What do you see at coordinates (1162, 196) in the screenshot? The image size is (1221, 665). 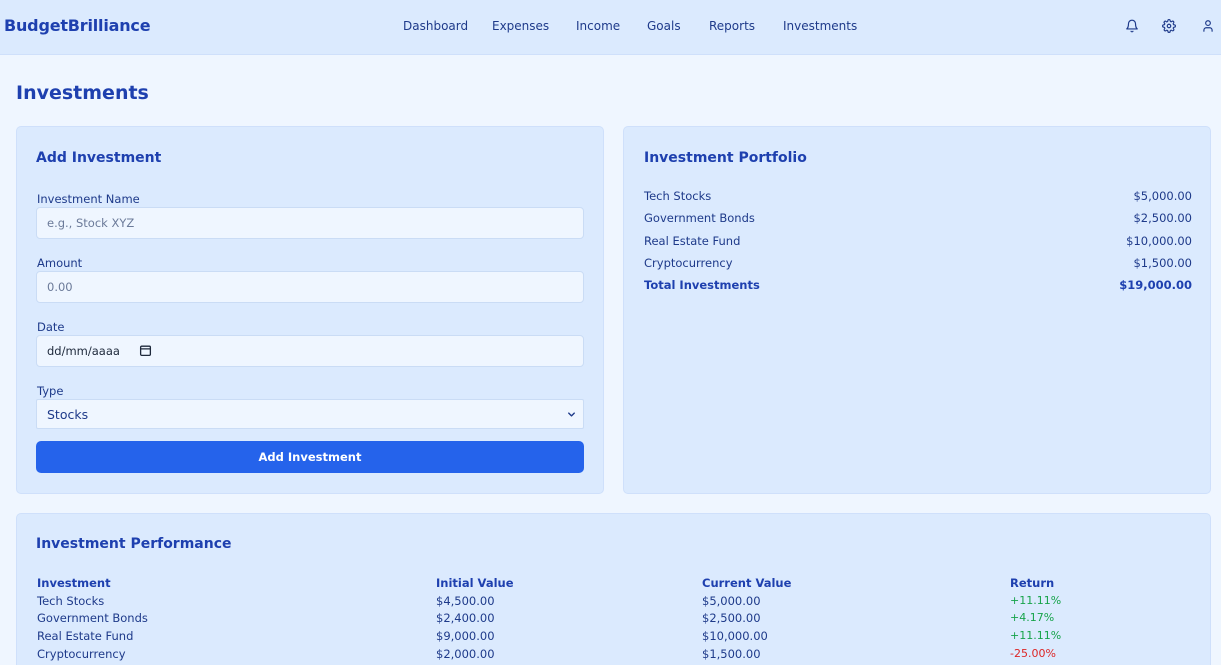 I see `portfolio-item-value: $5,000.00` at bounding box center [1162, 196].